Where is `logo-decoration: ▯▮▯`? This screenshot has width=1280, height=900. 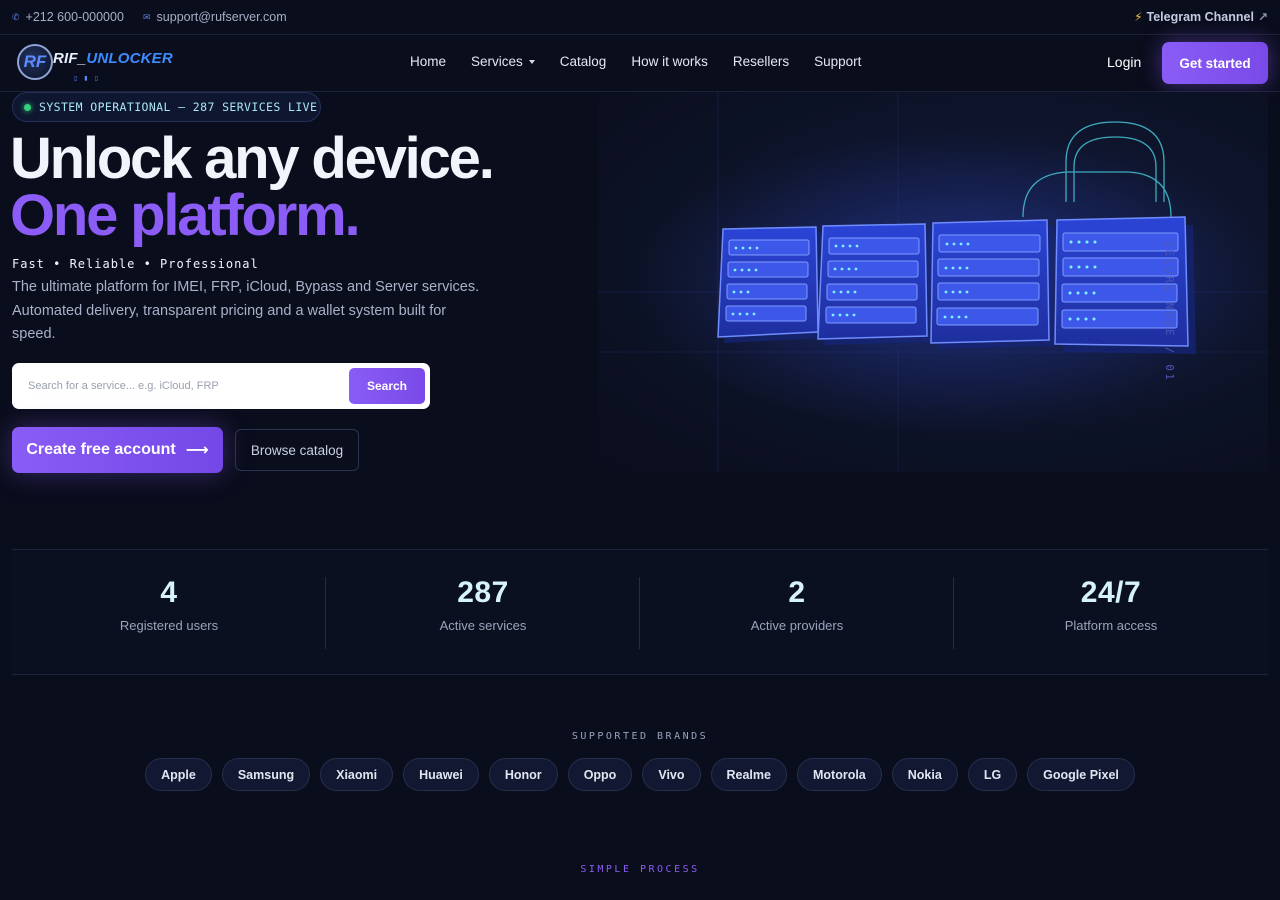 logo-decoration: ▯▮▯ is located at coordinates (89, 79).